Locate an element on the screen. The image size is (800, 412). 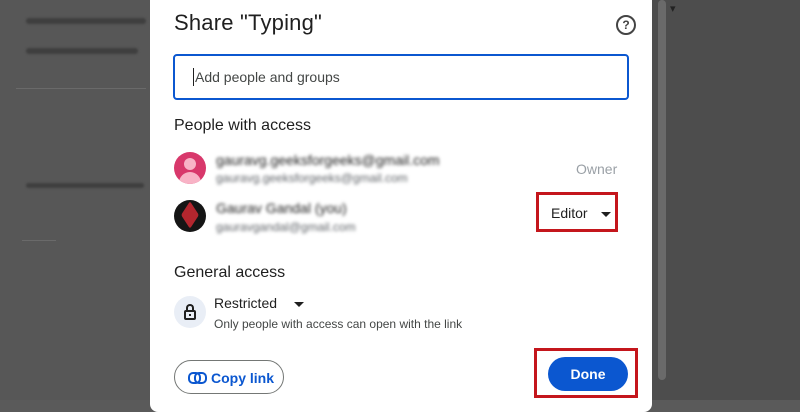
done-button: Done is located at coordinates (588, 374).